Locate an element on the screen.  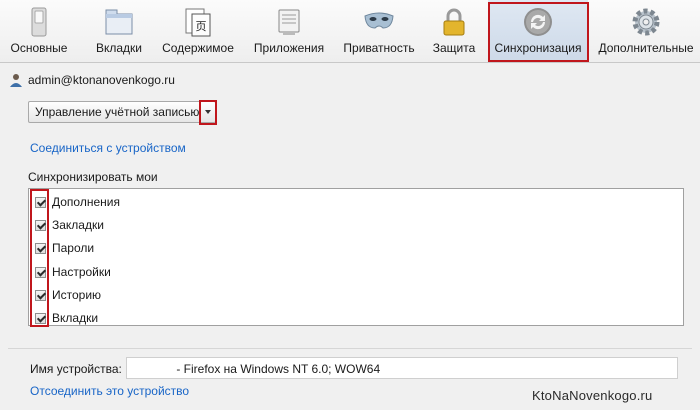
account-email: admin@ktonanovenkogo.ru is located at coordinates (101, 80).